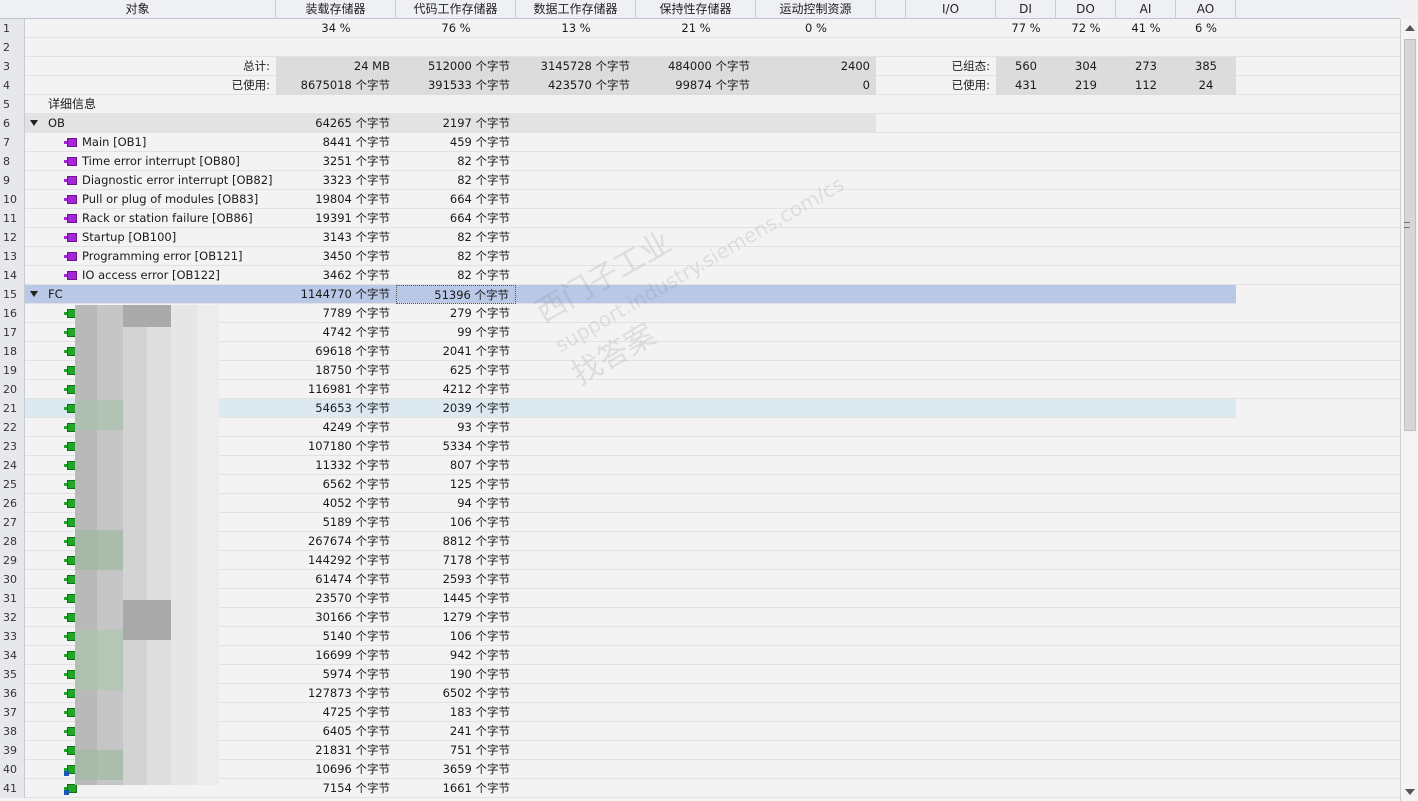  I want to click on fc-code: 6502 个字节, so click(476, 693).